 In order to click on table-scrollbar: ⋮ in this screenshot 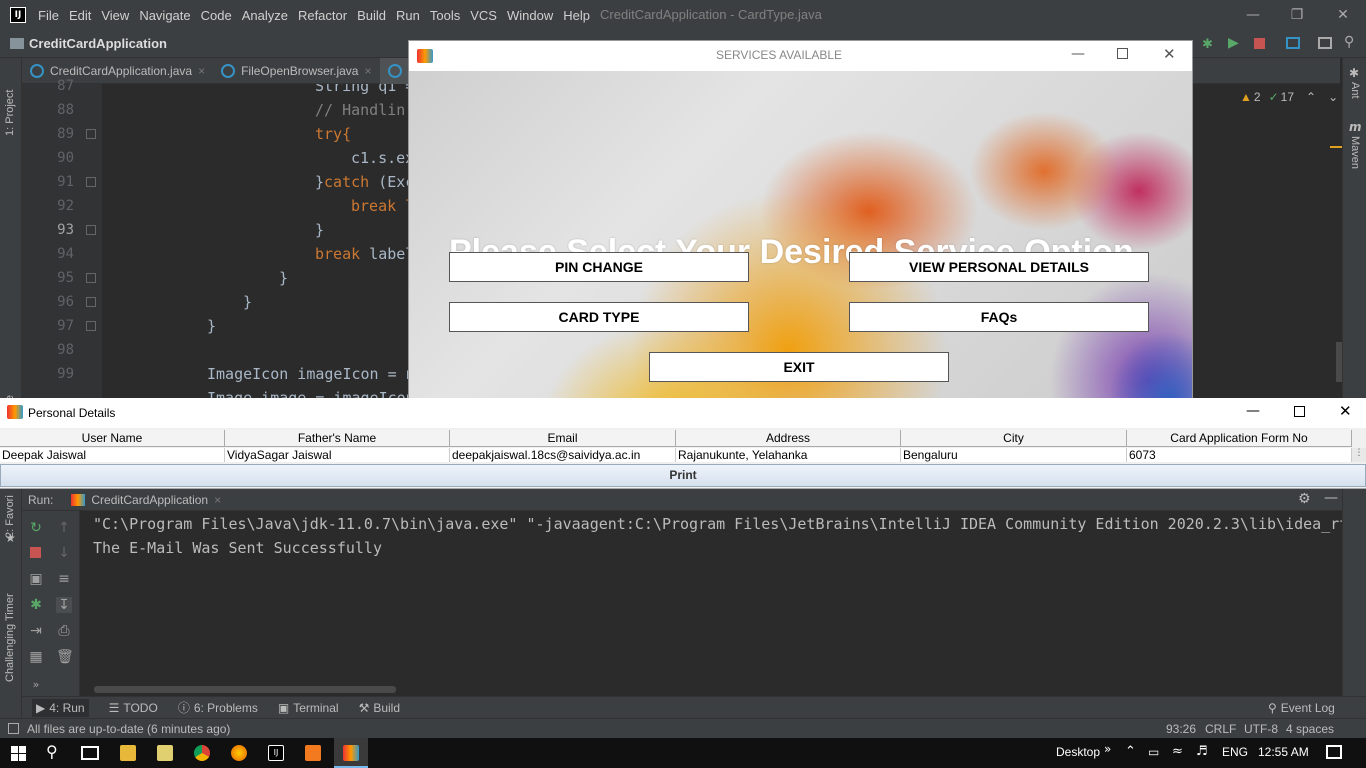, I will do `click(1359, 455)`.